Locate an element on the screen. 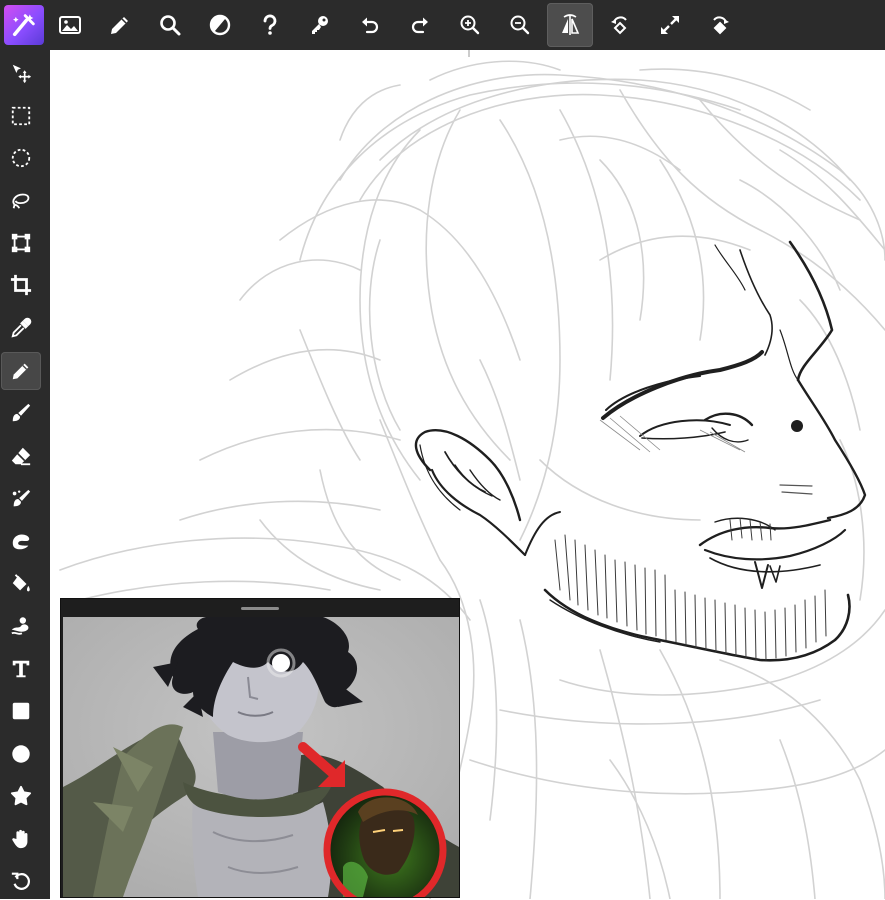  flip-button is located at coordinates (570, 25).